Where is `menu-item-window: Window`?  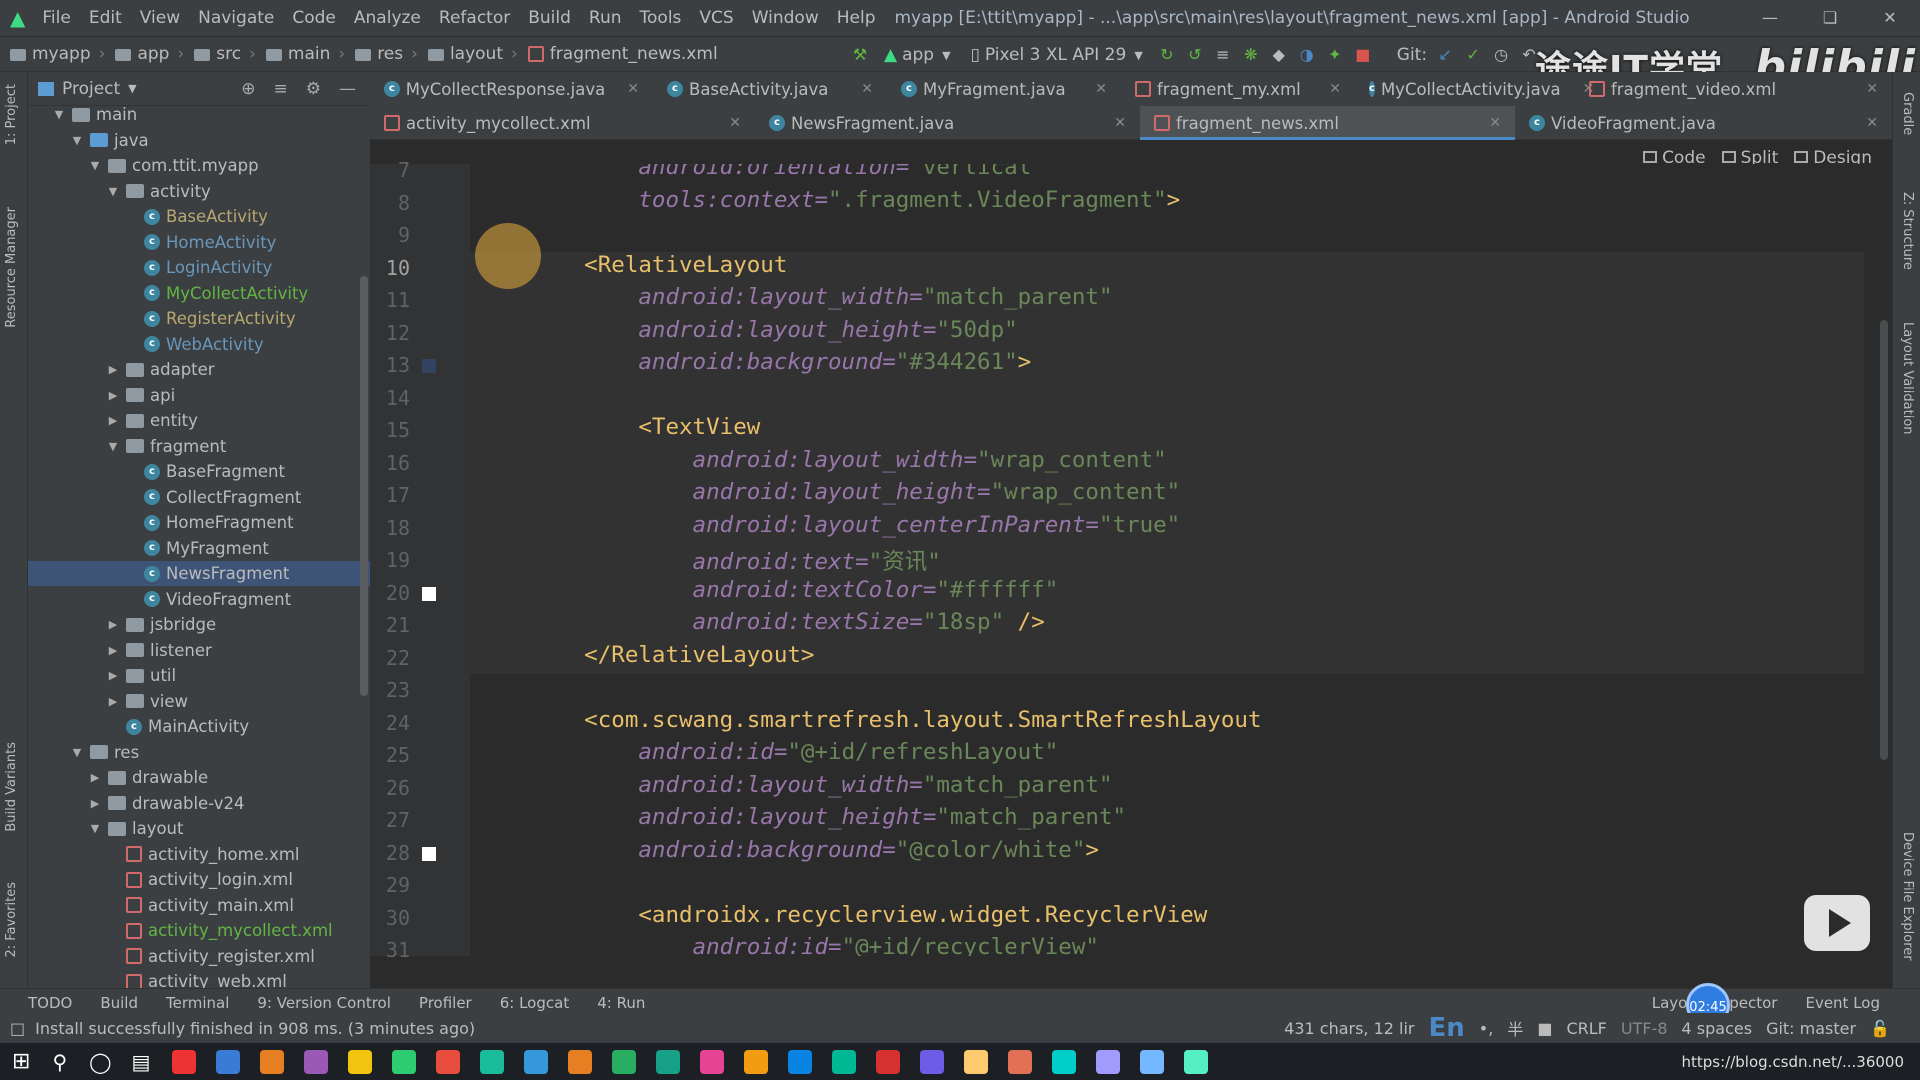
menu-item-window: Window is located at coordinates (785, 18).